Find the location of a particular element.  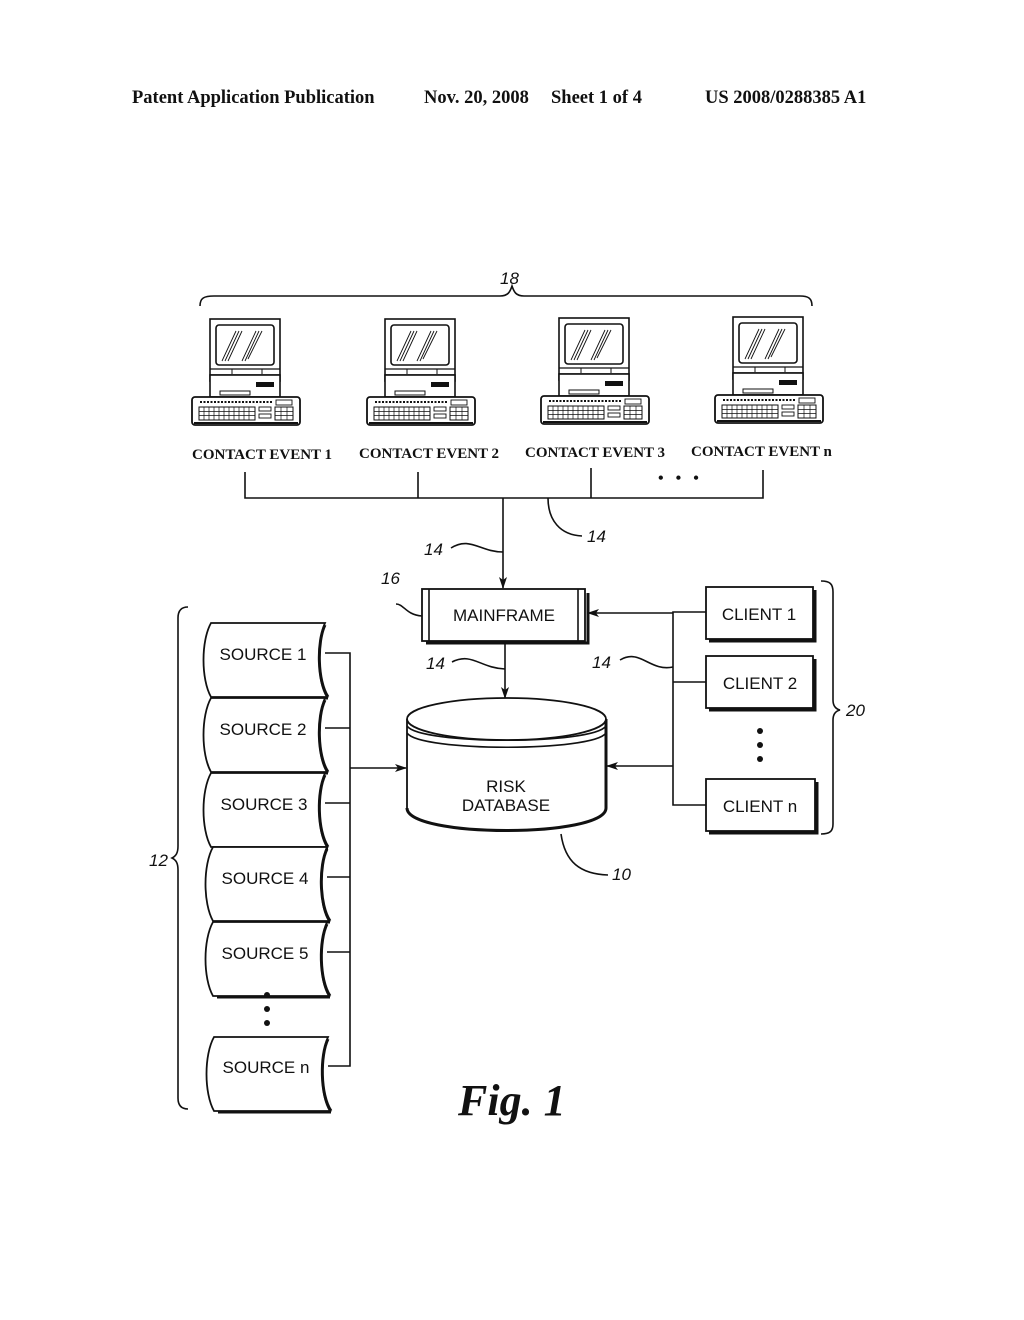

source-3: SOURCE 3 is located at coordinates (266, 810).